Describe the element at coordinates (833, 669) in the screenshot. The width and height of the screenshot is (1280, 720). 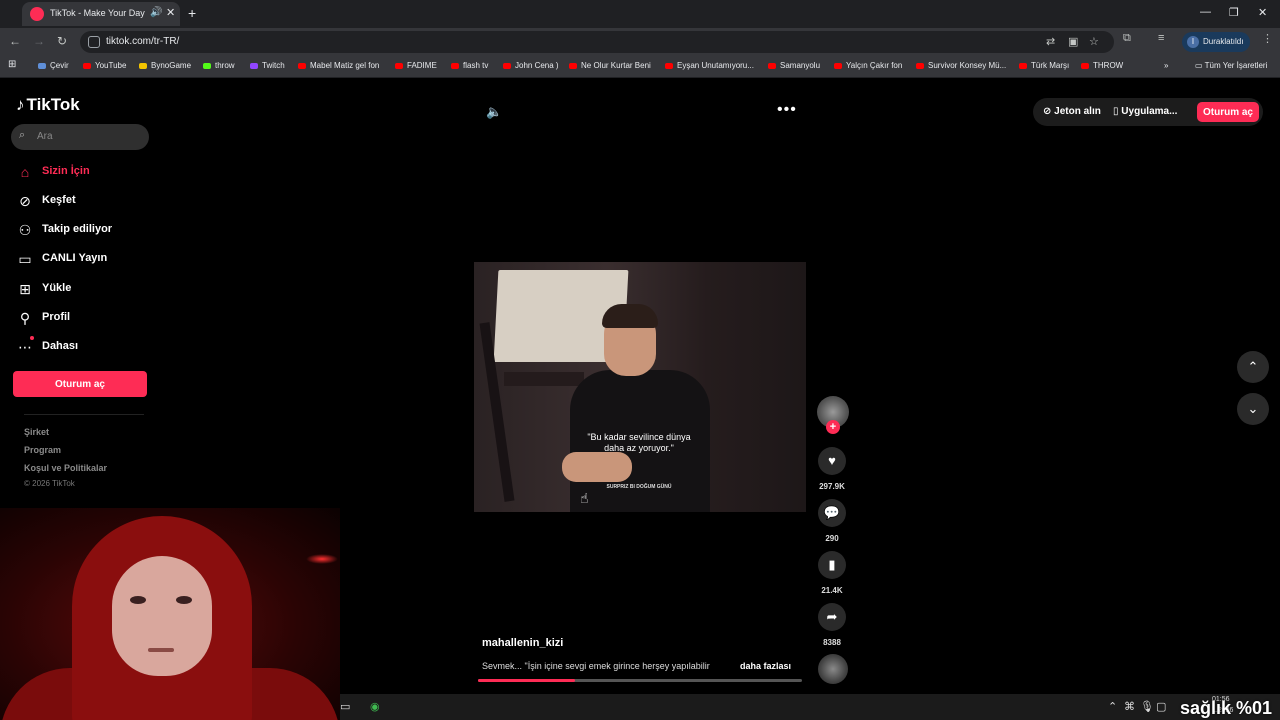
I see `music-disc-icon` at that location.